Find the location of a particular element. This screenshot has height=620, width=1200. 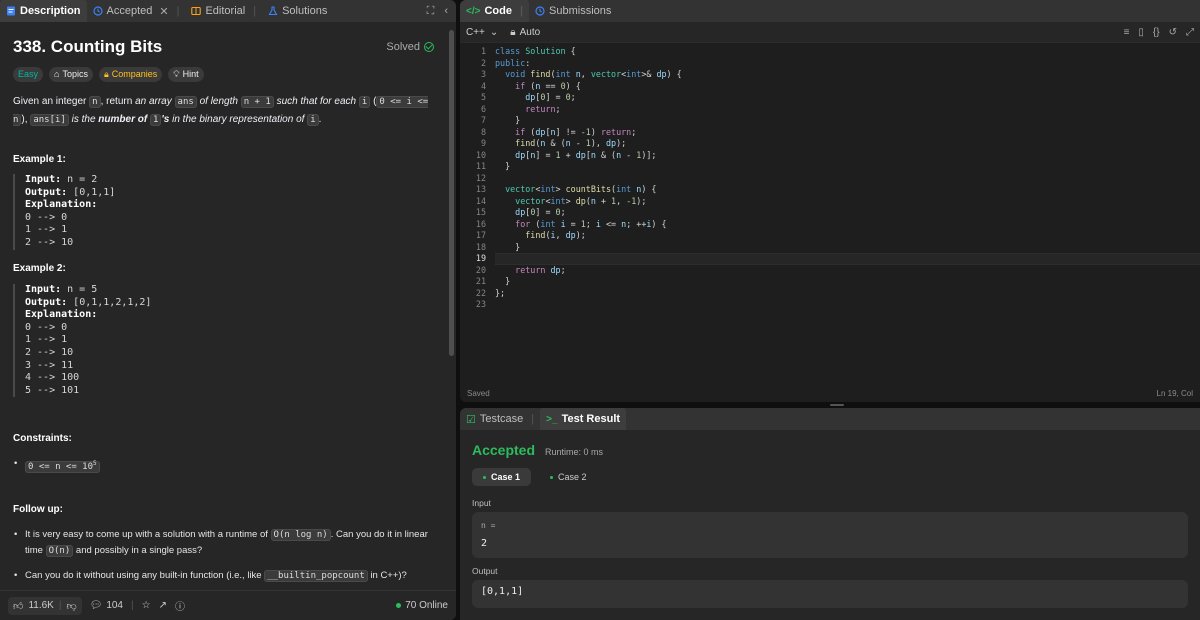

case-2-tab: Case 2 is located at coordinates (568, 477).